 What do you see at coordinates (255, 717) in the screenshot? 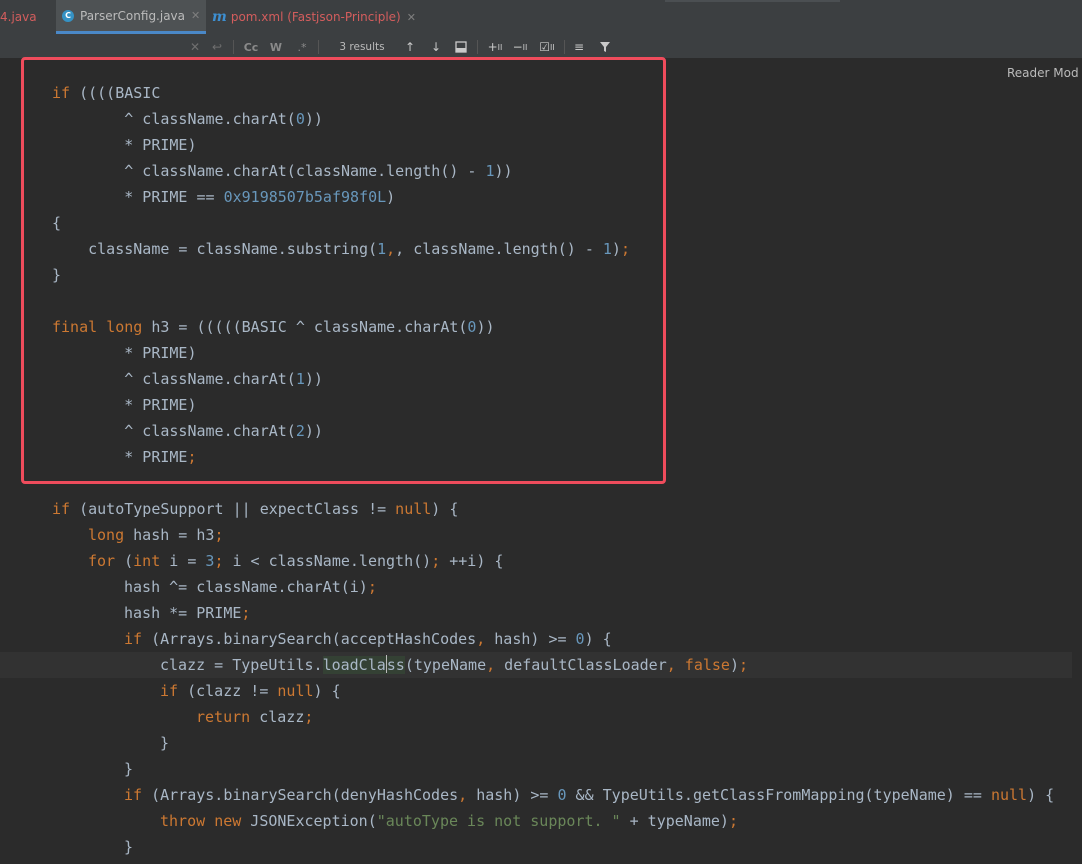
I see `code-line: return clazz;` at bounding box center [255, 717].